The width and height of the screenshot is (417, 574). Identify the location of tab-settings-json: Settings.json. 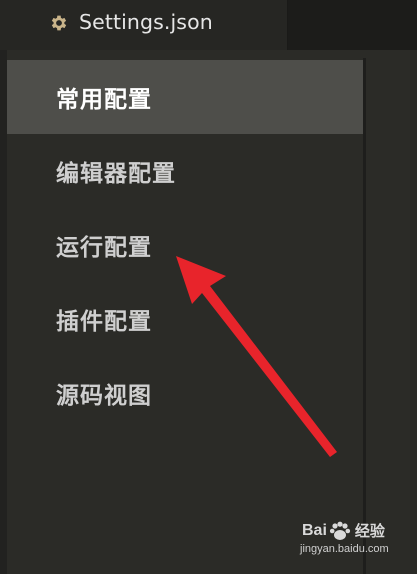
(144, 25).